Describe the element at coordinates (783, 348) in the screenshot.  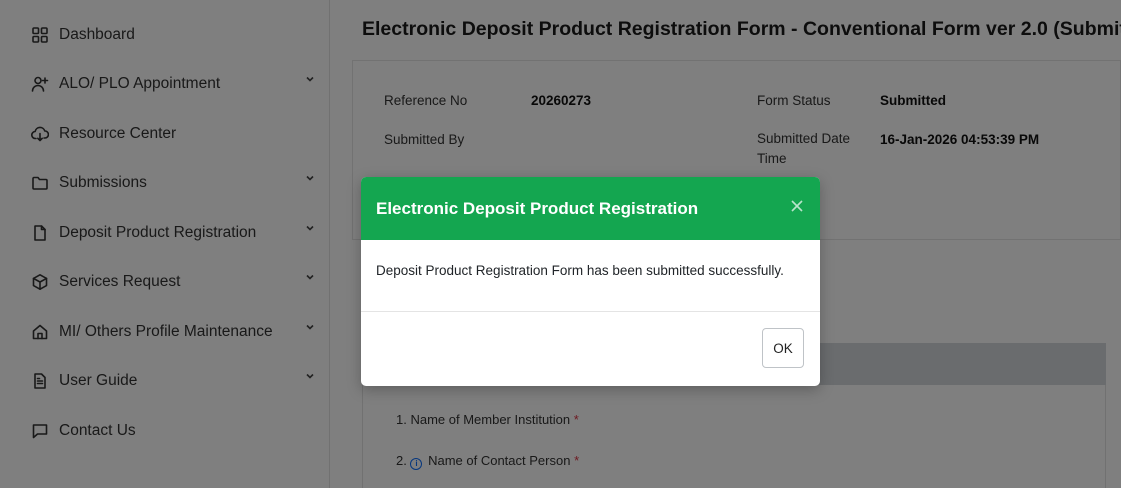
I see `ok-button: OK` at that location.